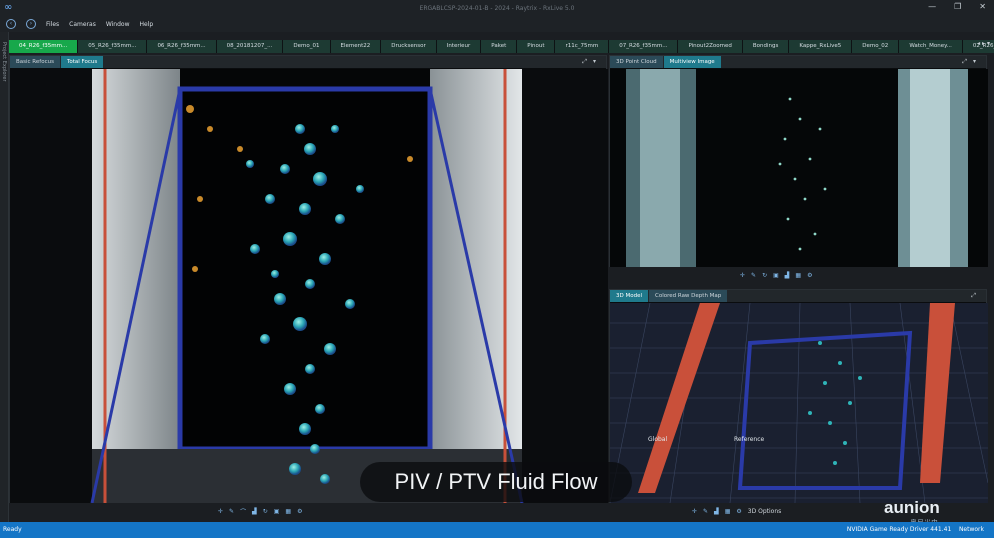  What do you see at coordinates (496, 482) in the screenshot?
I see `video-caption: PIV / PTV Fluid Flow` at bounding box center [496, 482].